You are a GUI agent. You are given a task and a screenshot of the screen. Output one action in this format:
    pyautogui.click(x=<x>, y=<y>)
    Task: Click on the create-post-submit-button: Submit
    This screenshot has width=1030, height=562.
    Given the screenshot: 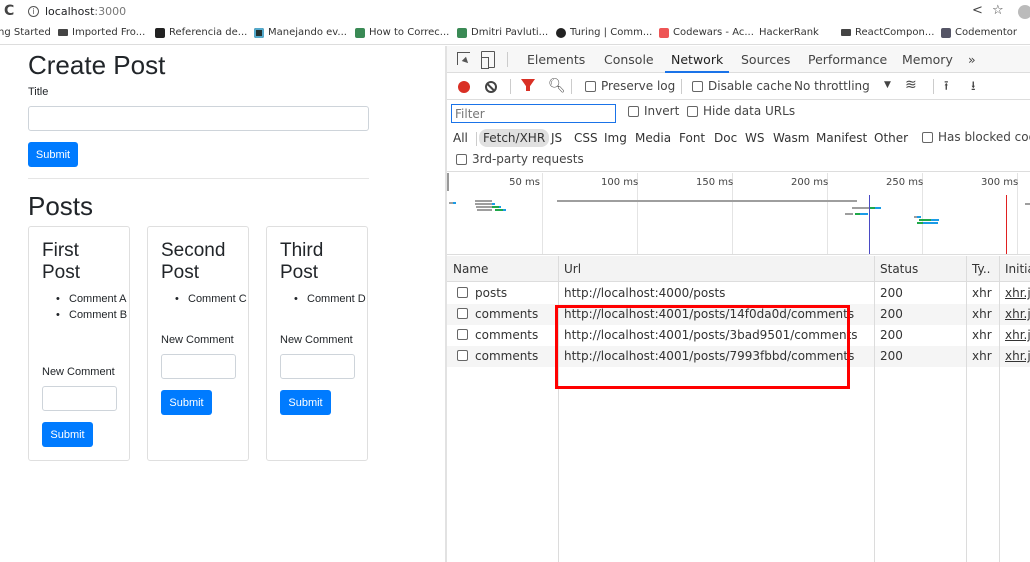 What is the action you would take?
    pyautogui.click(x=53, y=154)
    